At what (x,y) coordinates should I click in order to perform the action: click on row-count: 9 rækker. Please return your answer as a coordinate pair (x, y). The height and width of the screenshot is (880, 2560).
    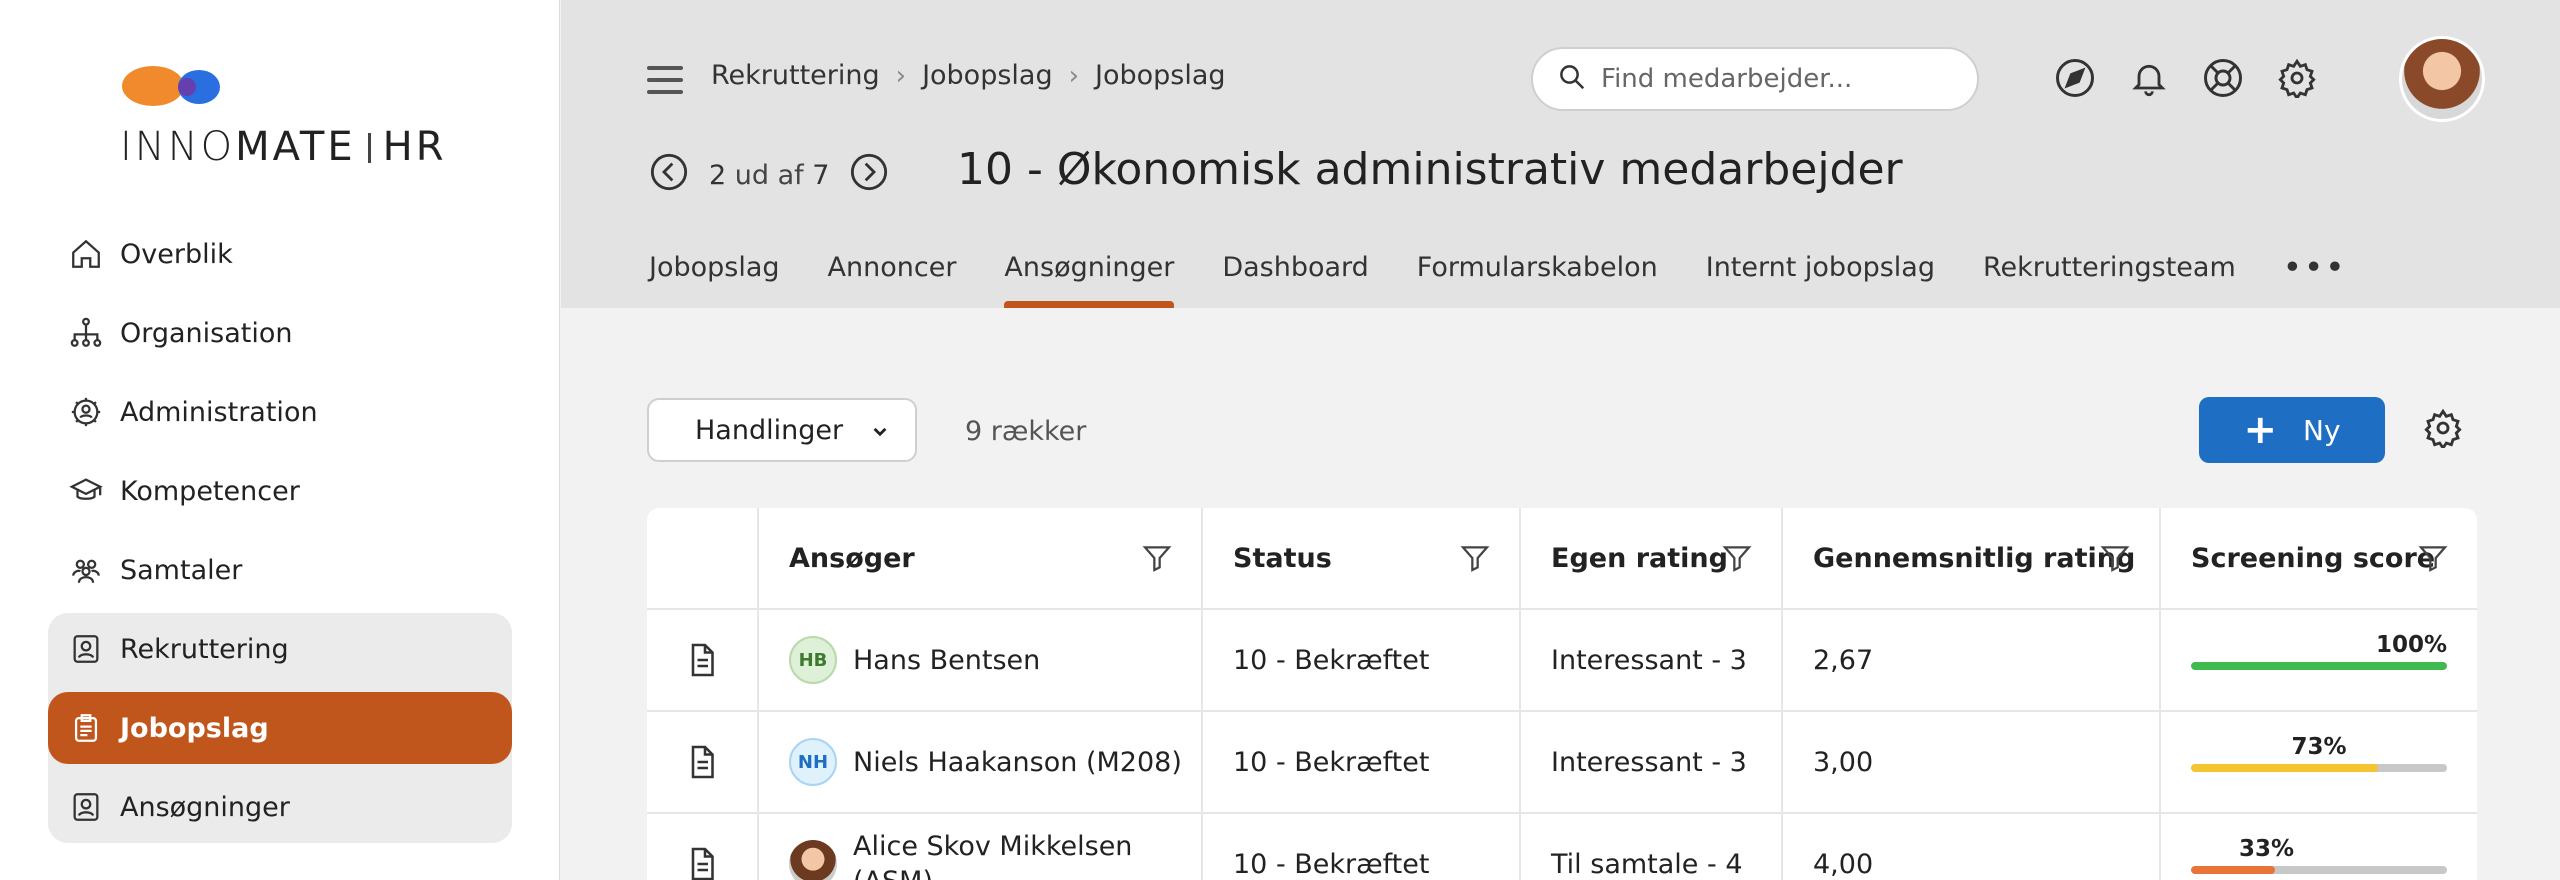
    Looking at the image, I should click on (1026, 431).